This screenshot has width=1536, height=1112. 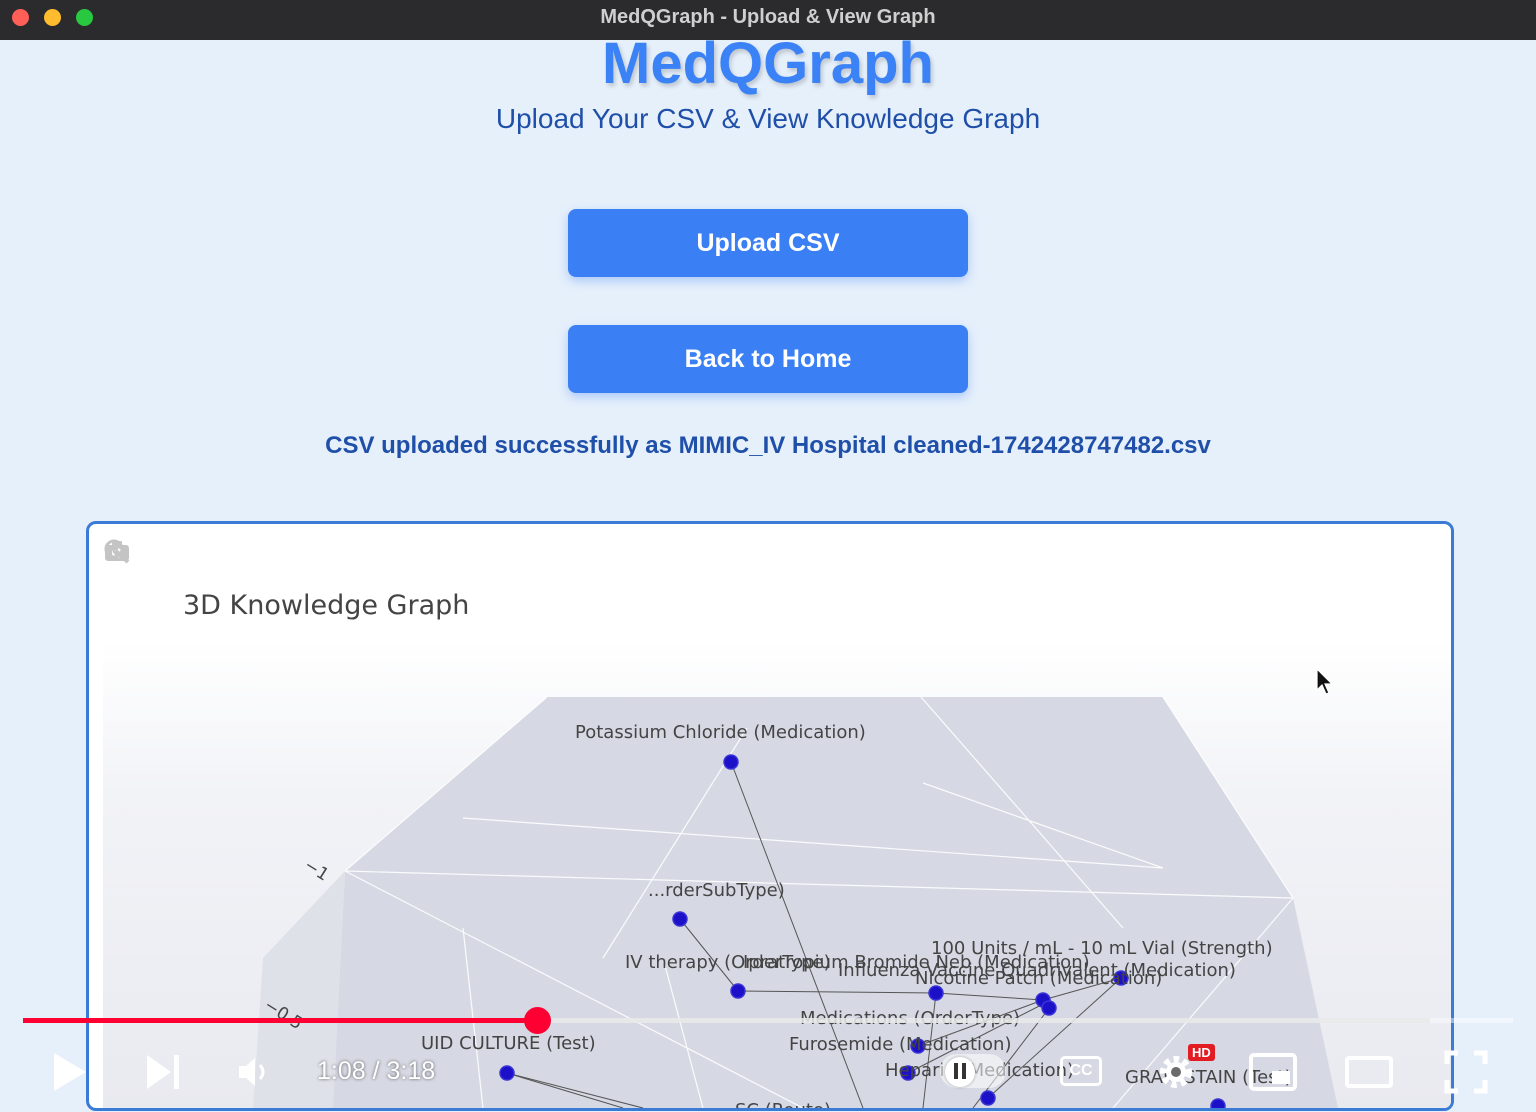 What do you see at coordinates (768, 359) in the screenshot?
I see `back-to-home-button: Back to Home` at bounding box center [768, 359].